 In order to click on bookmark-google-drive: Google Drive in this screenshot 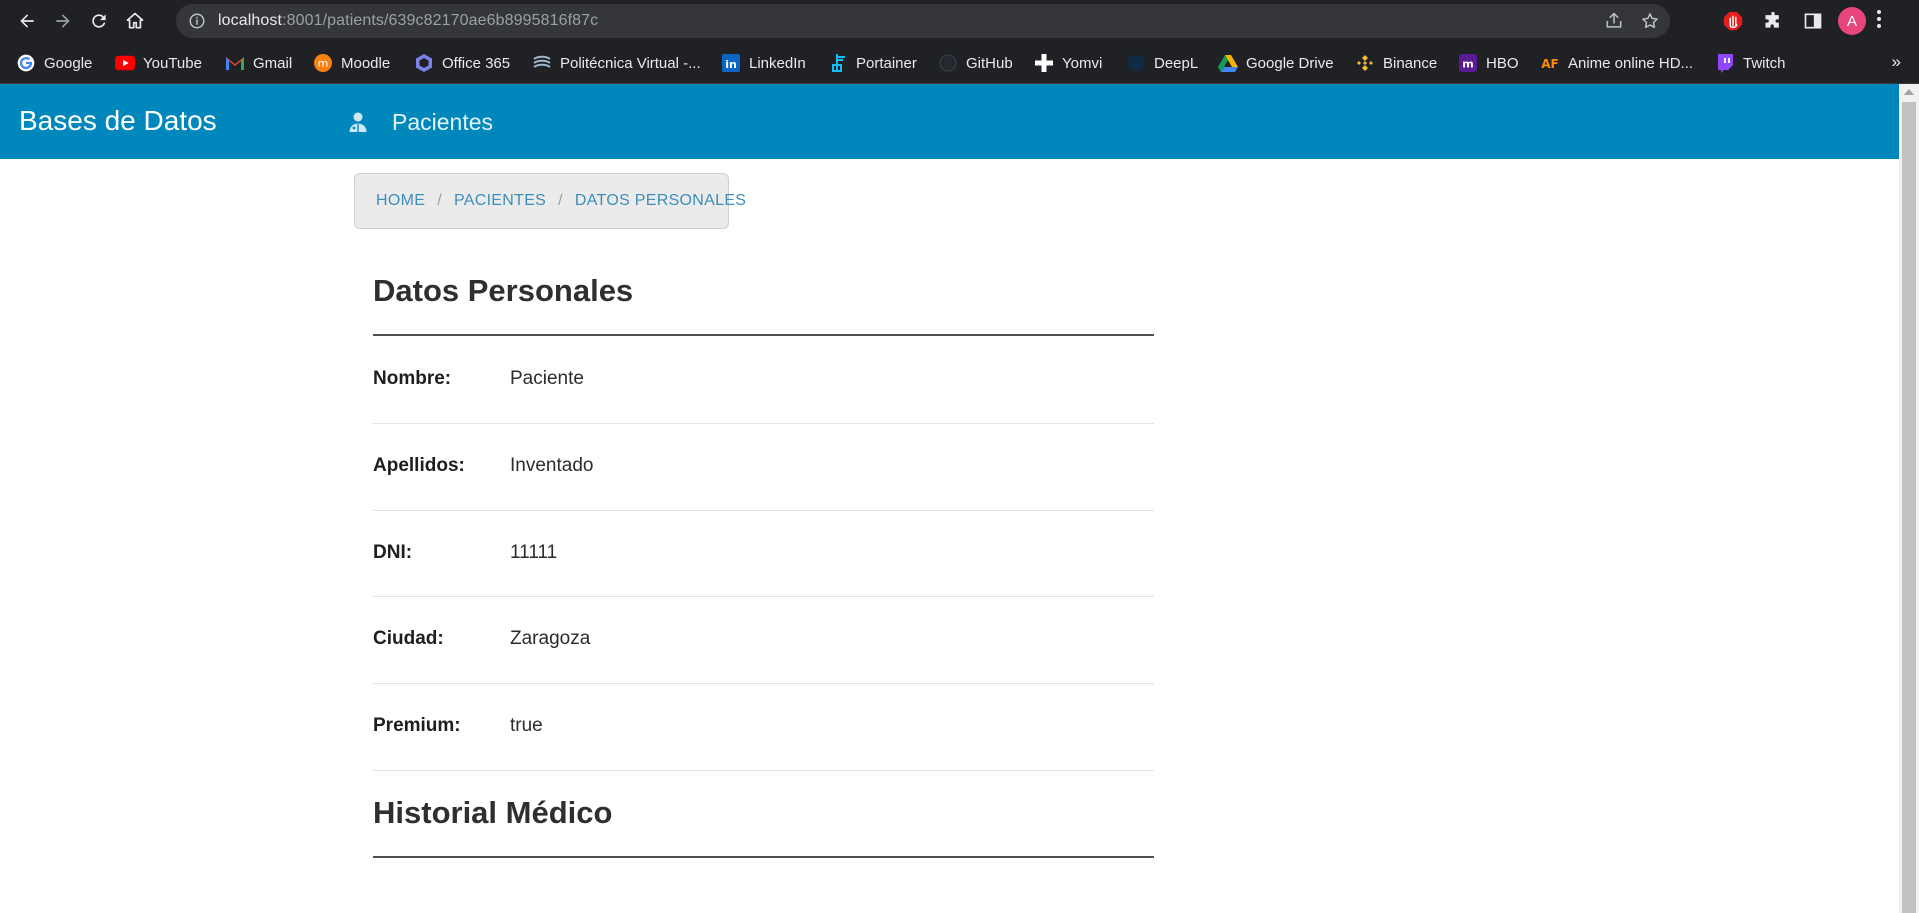, I will do `click(1276, 63)`.